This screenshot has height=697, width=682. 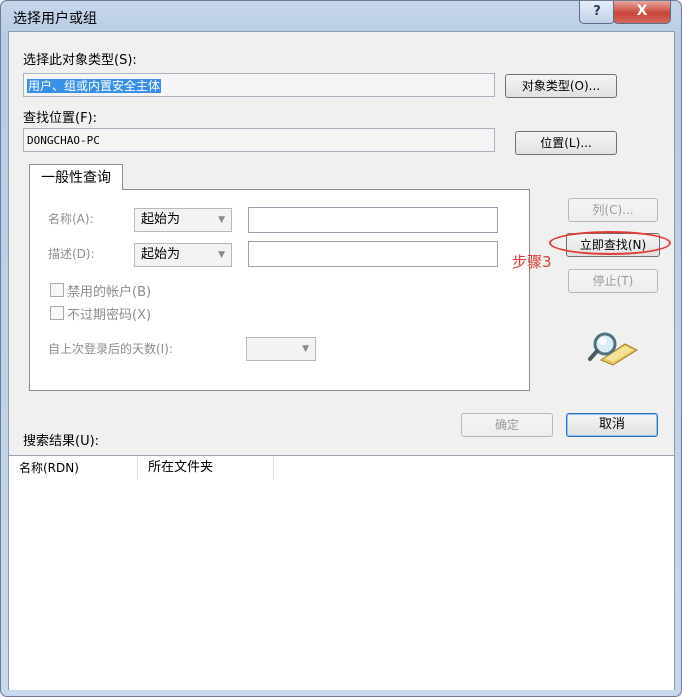 I want to click on window-title: 选择用户或组, so click(x=55, y=19).